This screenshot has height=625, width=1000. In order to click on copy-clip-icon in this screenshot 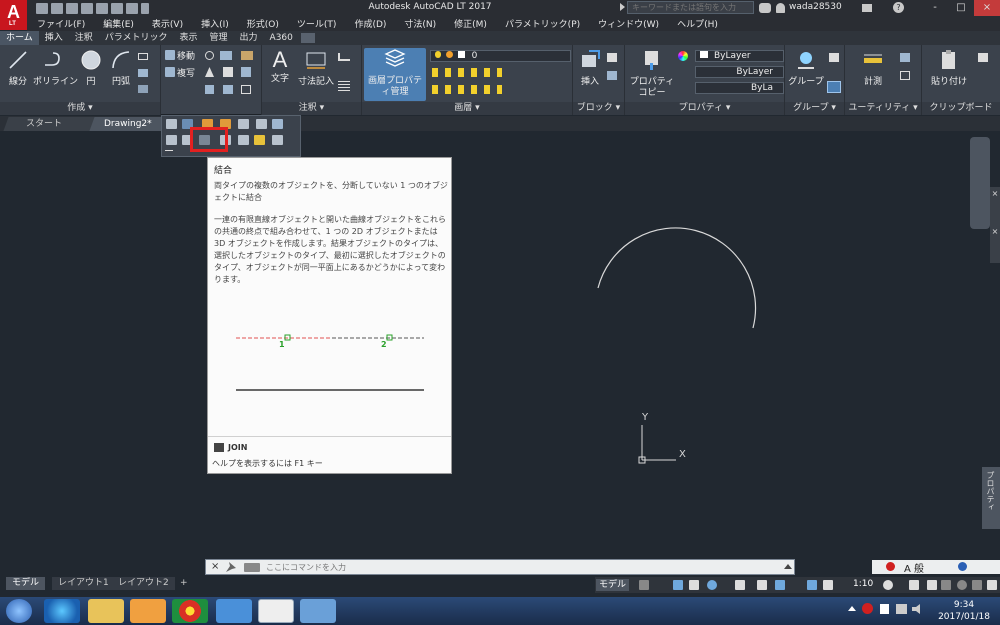, I will do `click(983, 57)`.